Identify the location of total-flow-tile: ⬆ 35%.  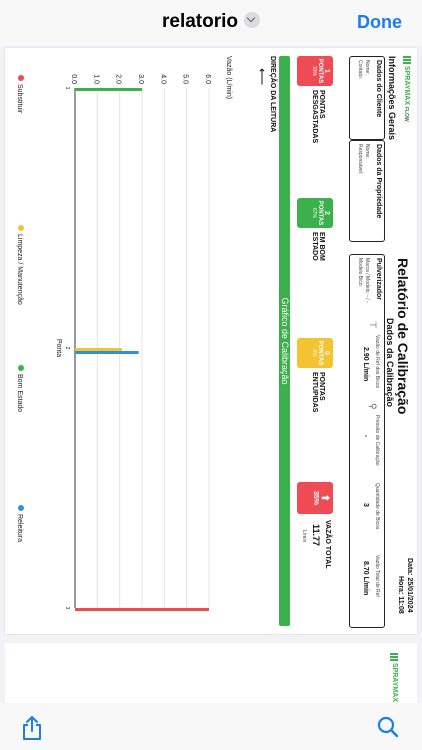
(315, 498).